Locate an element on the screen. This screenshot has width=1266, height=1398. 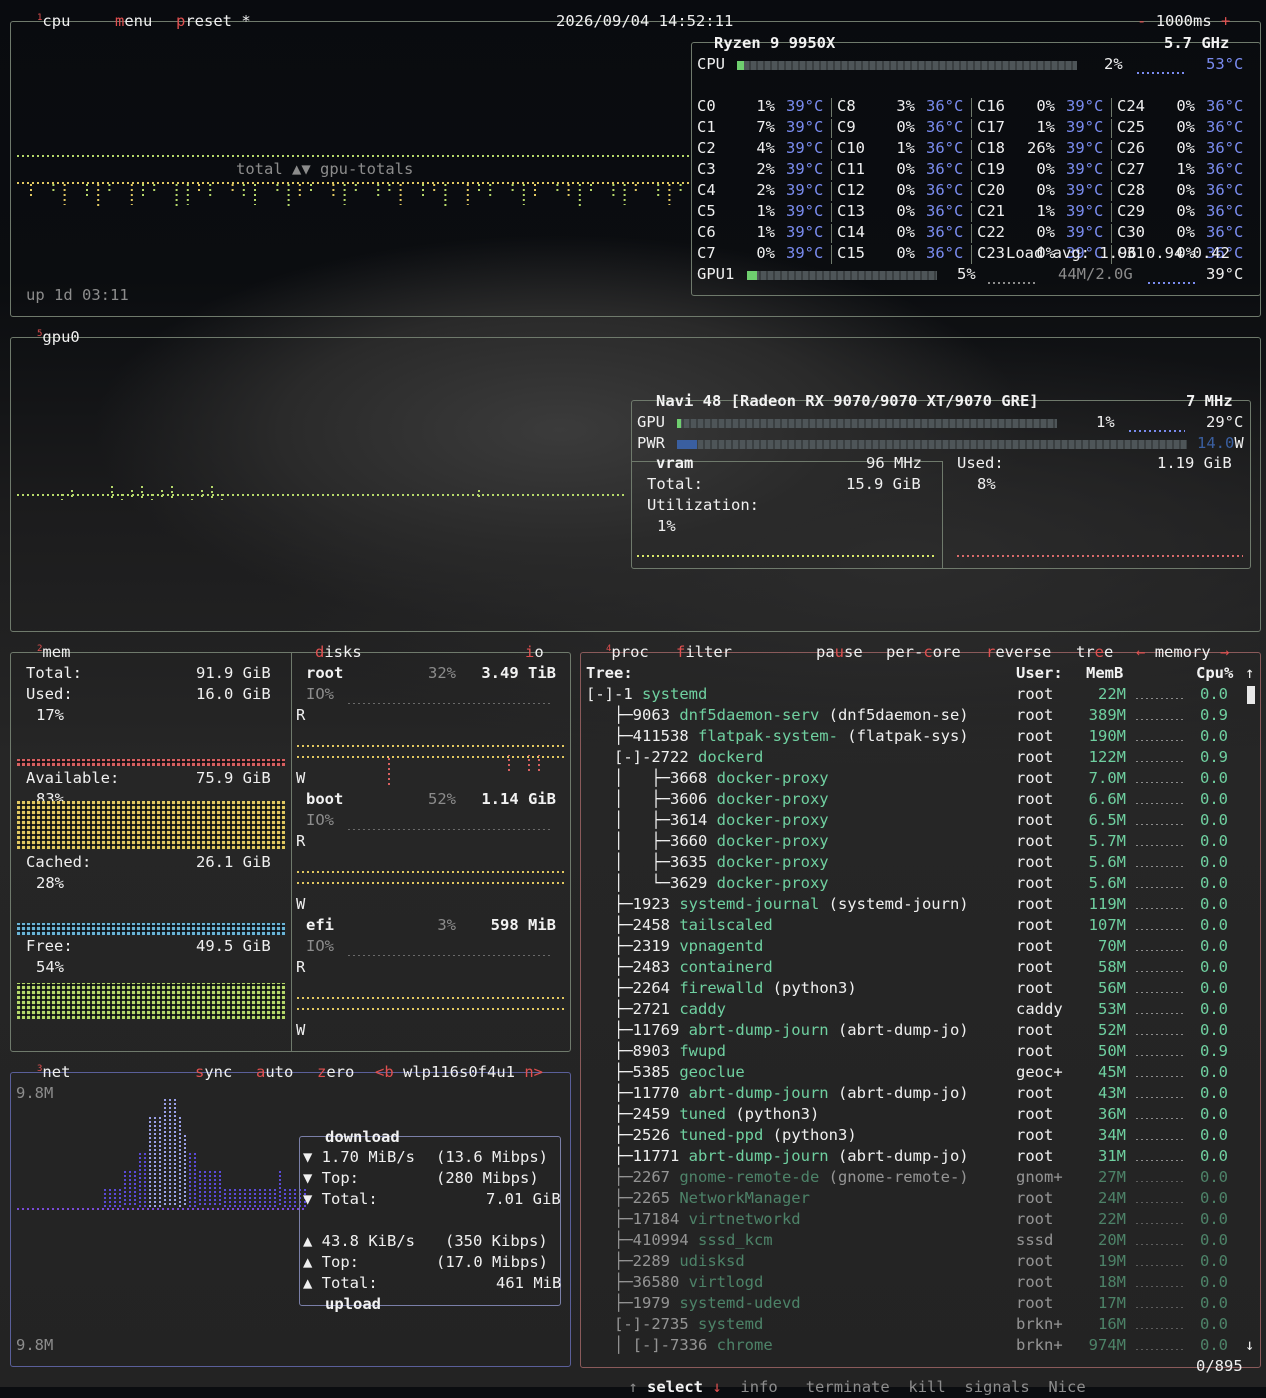
process-row: │ ├─3606 docker-proxy root 6.6M 0.0 is located at coordinates (916, 799).